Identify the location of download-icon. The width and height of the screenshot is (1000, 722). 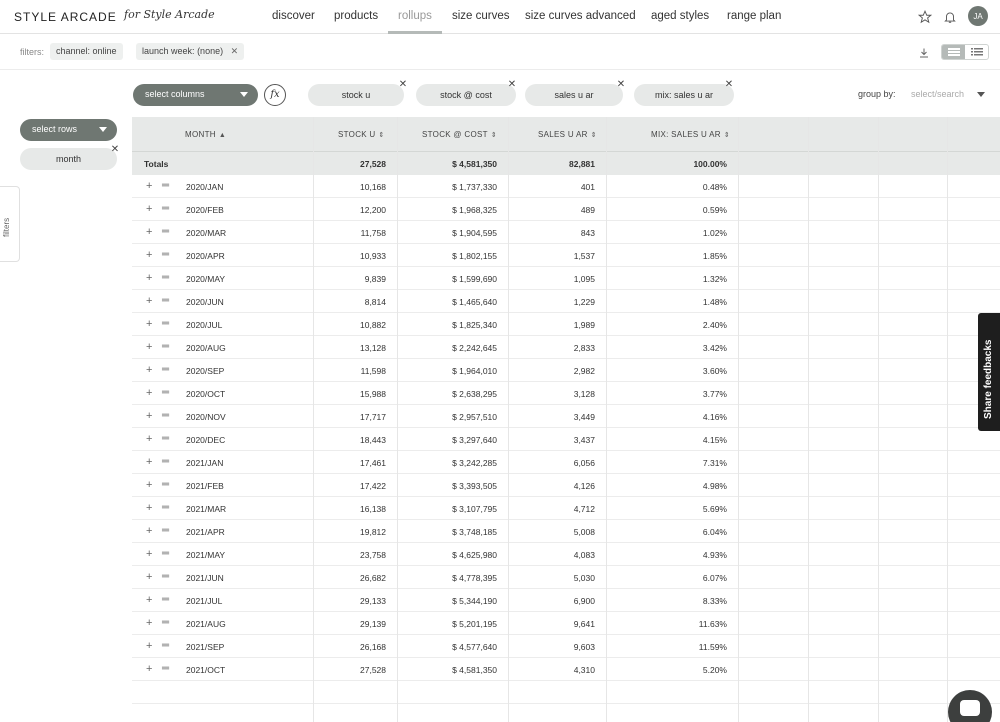
(924, 55).